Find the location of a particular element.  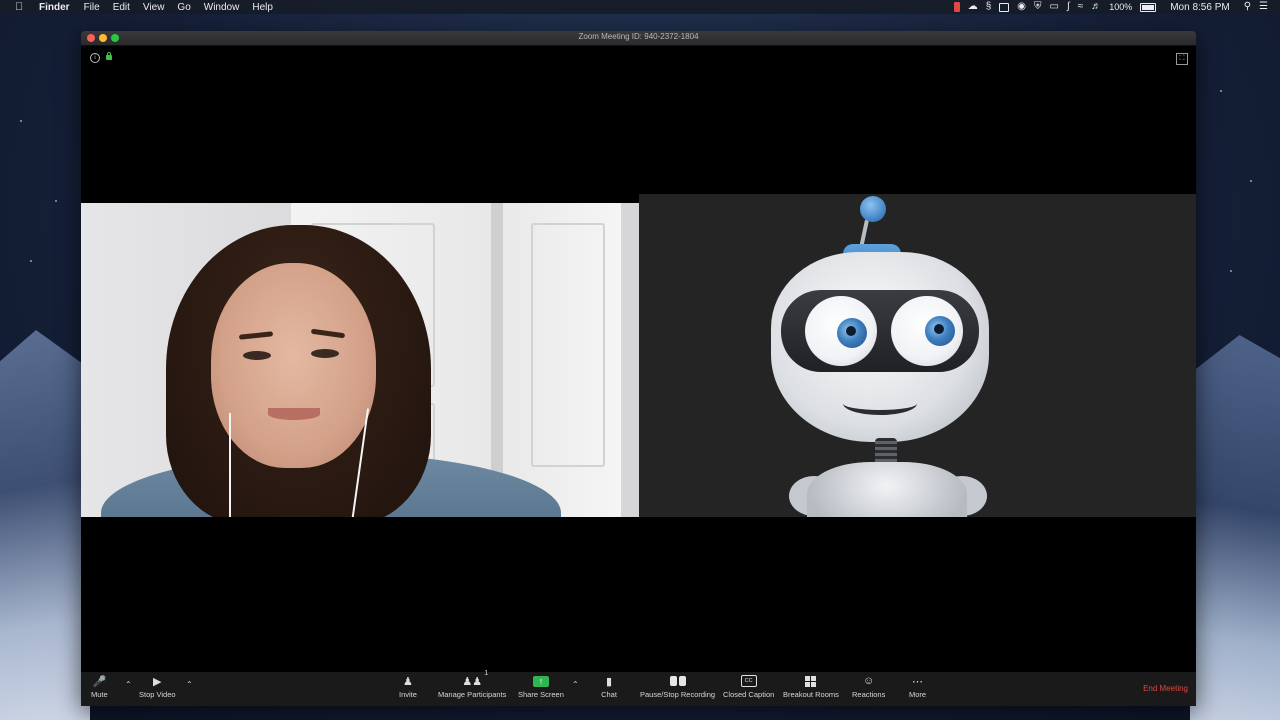

video-camera-icon: ▶ is located at coordinates (157, 681).